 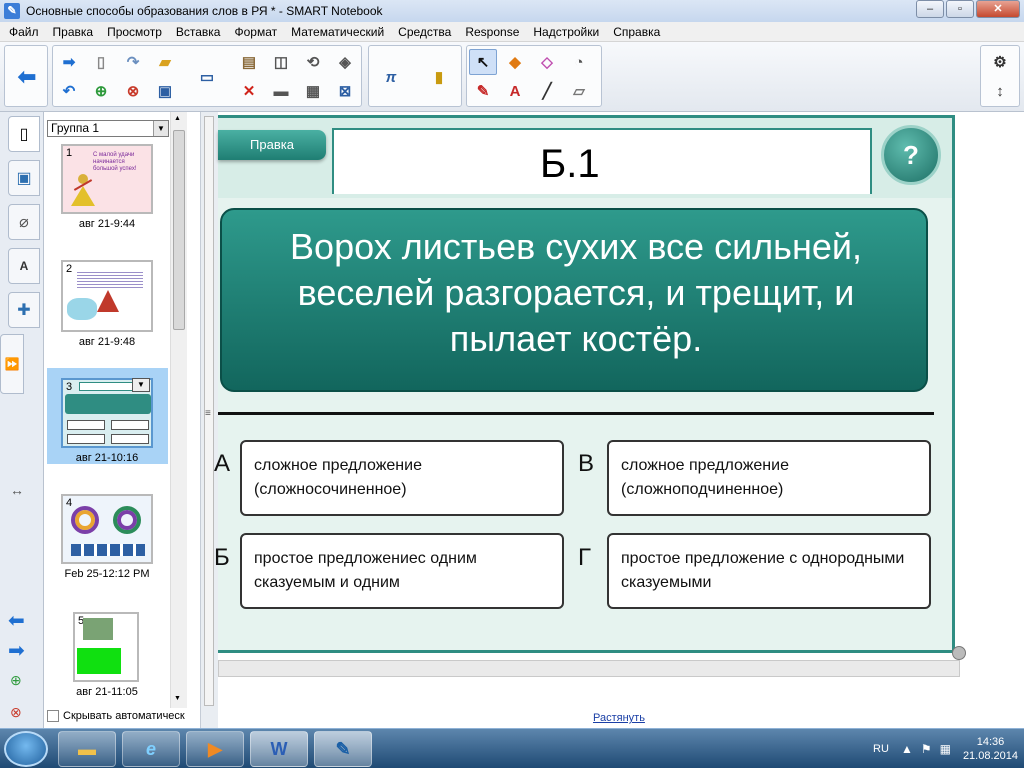 What do you see at coordinates (178, 410) in the screenshot?
I see `sorter-scrollbar: ▲ ▼` at bounding box center [178, 410].